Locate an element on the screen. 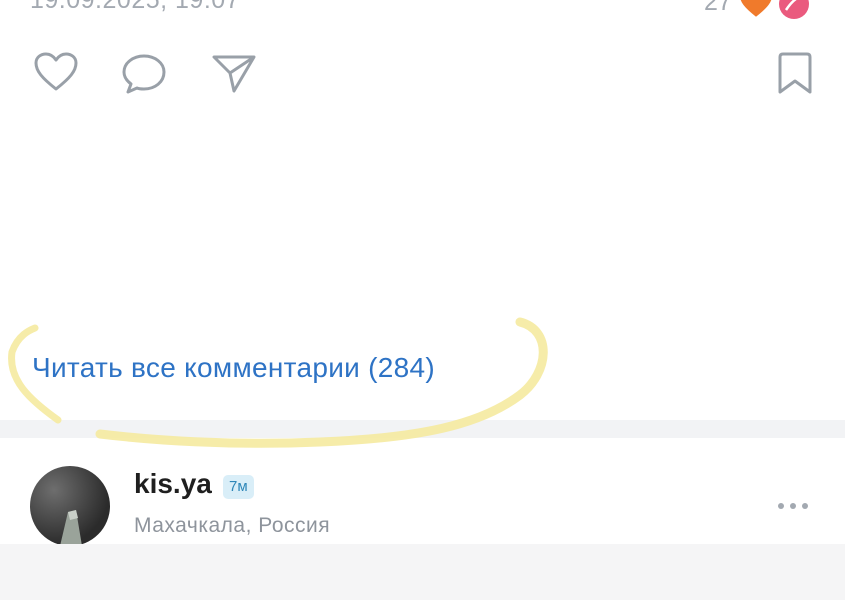  comment-username: kis.ya is located at coordinates (173, 484).